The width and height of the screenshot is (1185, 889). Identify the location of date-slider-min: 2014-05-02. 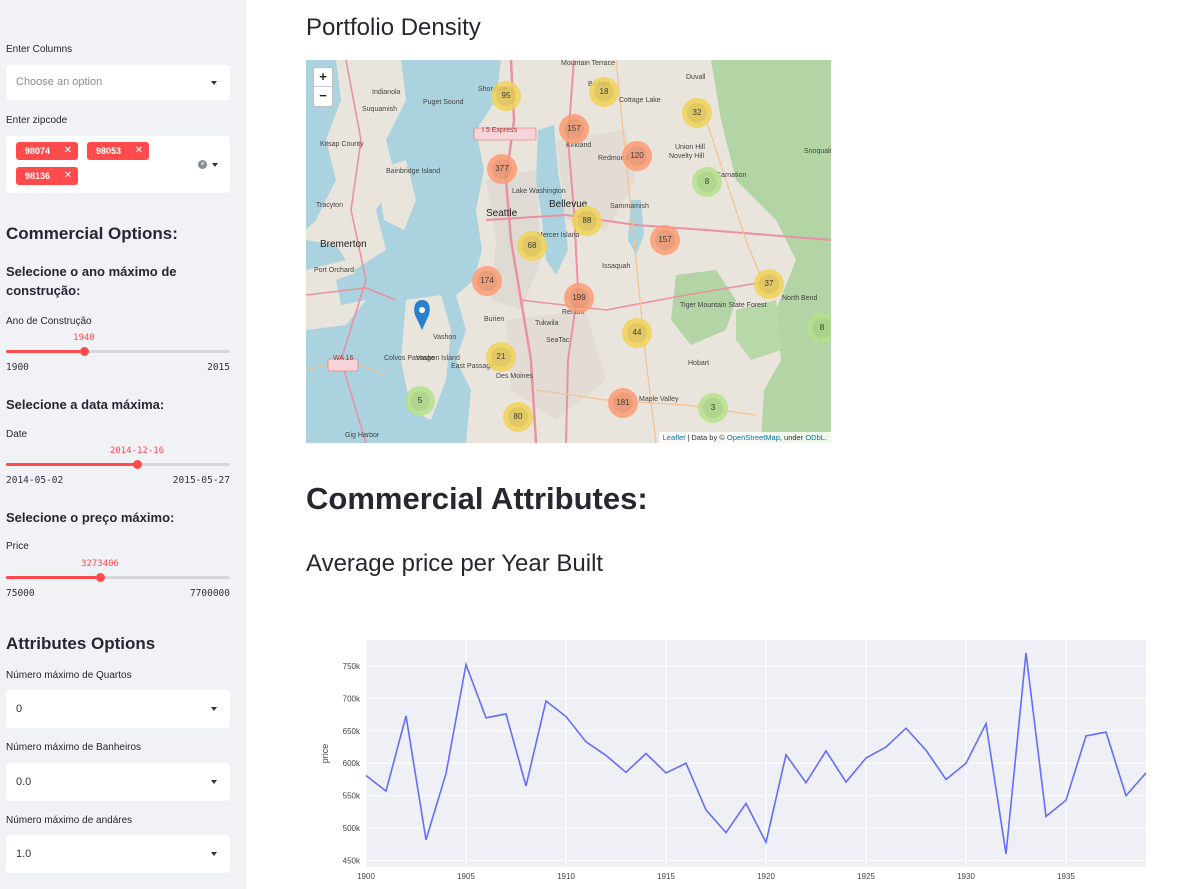
(35, 480).